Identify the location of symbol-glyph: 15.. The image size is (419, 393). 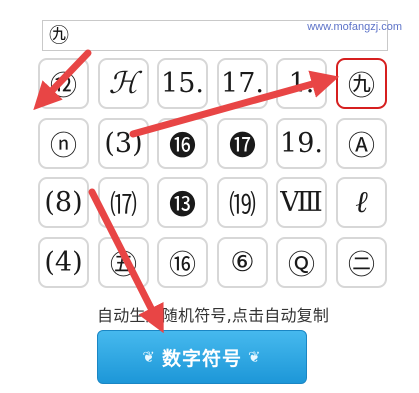
(182, 83).